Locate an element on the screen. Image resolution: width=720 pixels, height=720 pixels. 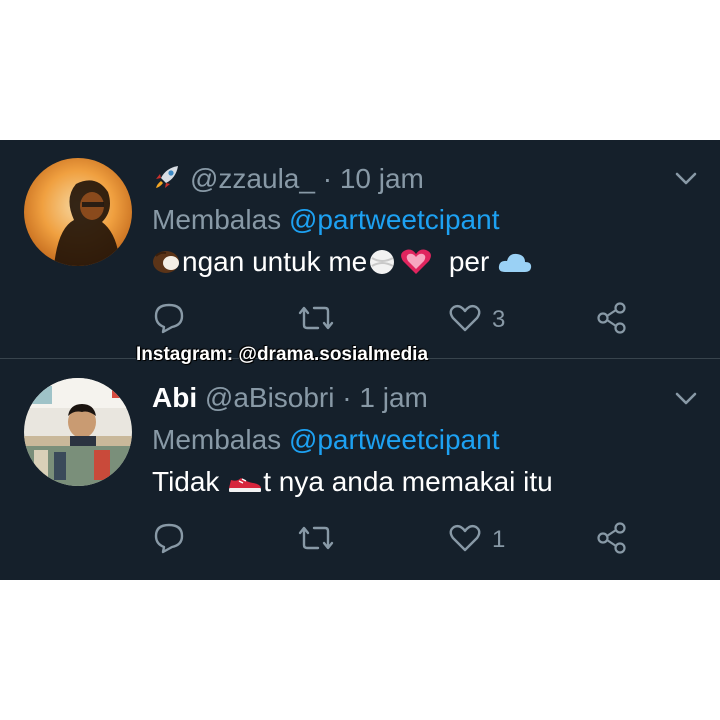
tweet-text: ngan untuk me per is located at coordinates (342, 264).